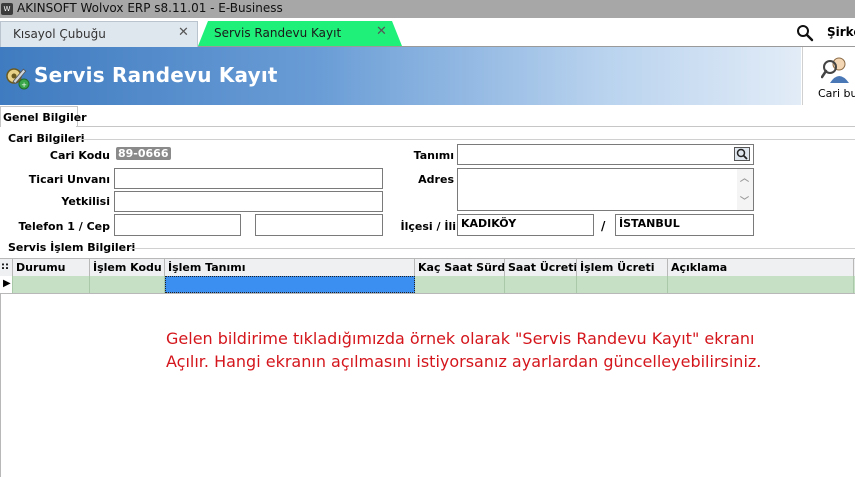 The height and width of the screenshot is (477, 855). Describe the element at coordinates (177, 225) in the screenshot. I see `telefon1-field` at that location.